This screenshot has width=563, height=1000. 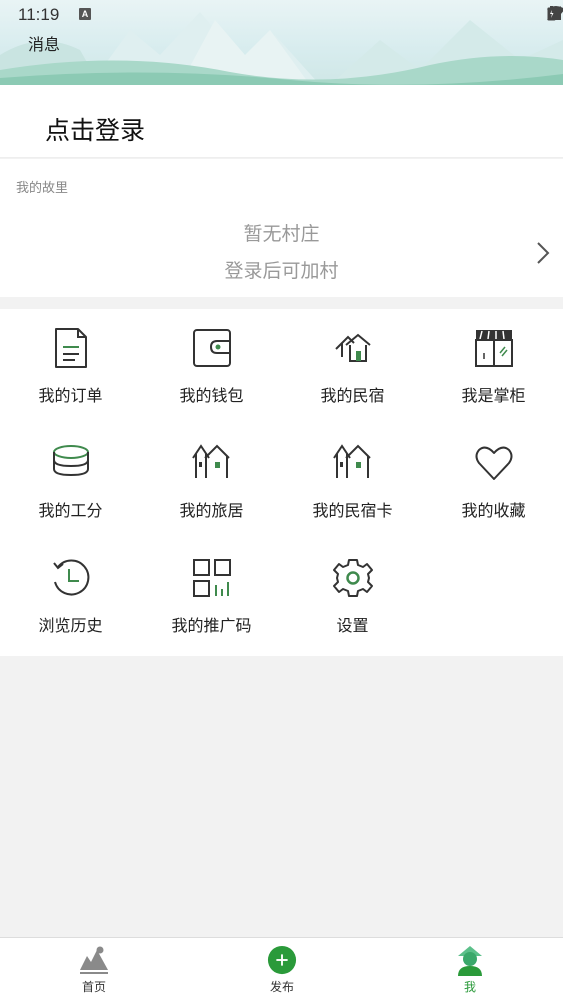 I want to click on menu-item-homestay: 我的民宿, so click(x=352, y=366).